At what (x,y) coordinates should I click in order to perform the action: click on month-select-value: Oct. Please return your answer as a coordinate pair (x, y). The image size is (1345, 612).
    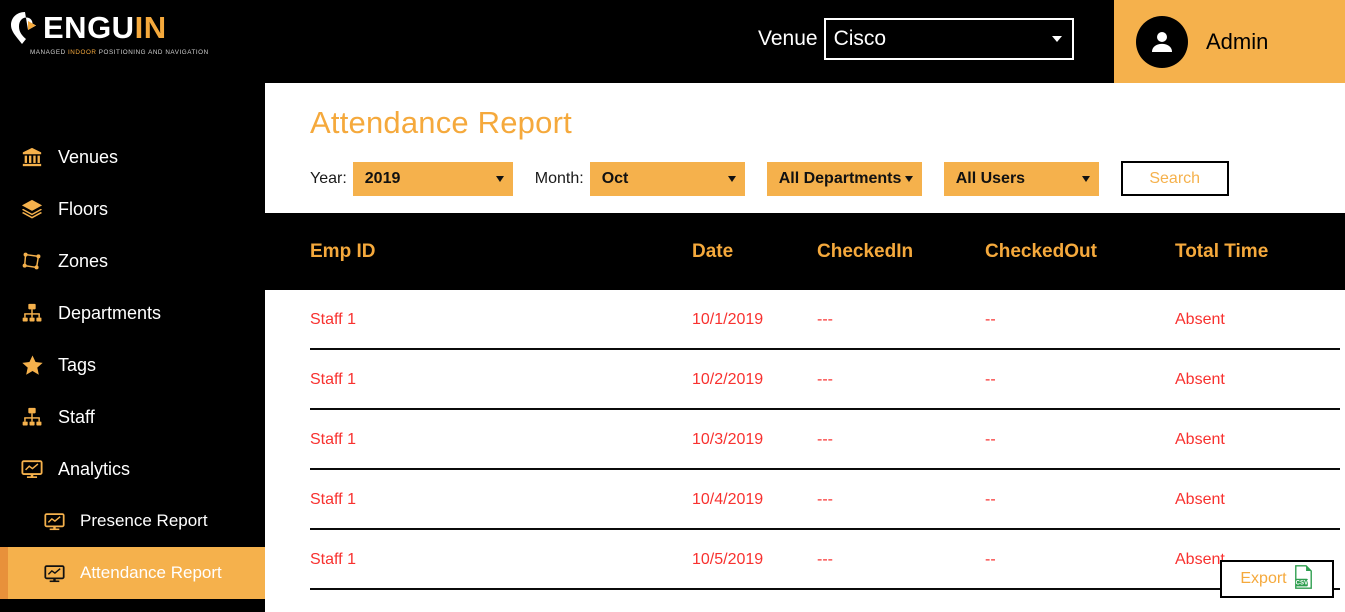
    Looking at the image, I should click on (615, 178).